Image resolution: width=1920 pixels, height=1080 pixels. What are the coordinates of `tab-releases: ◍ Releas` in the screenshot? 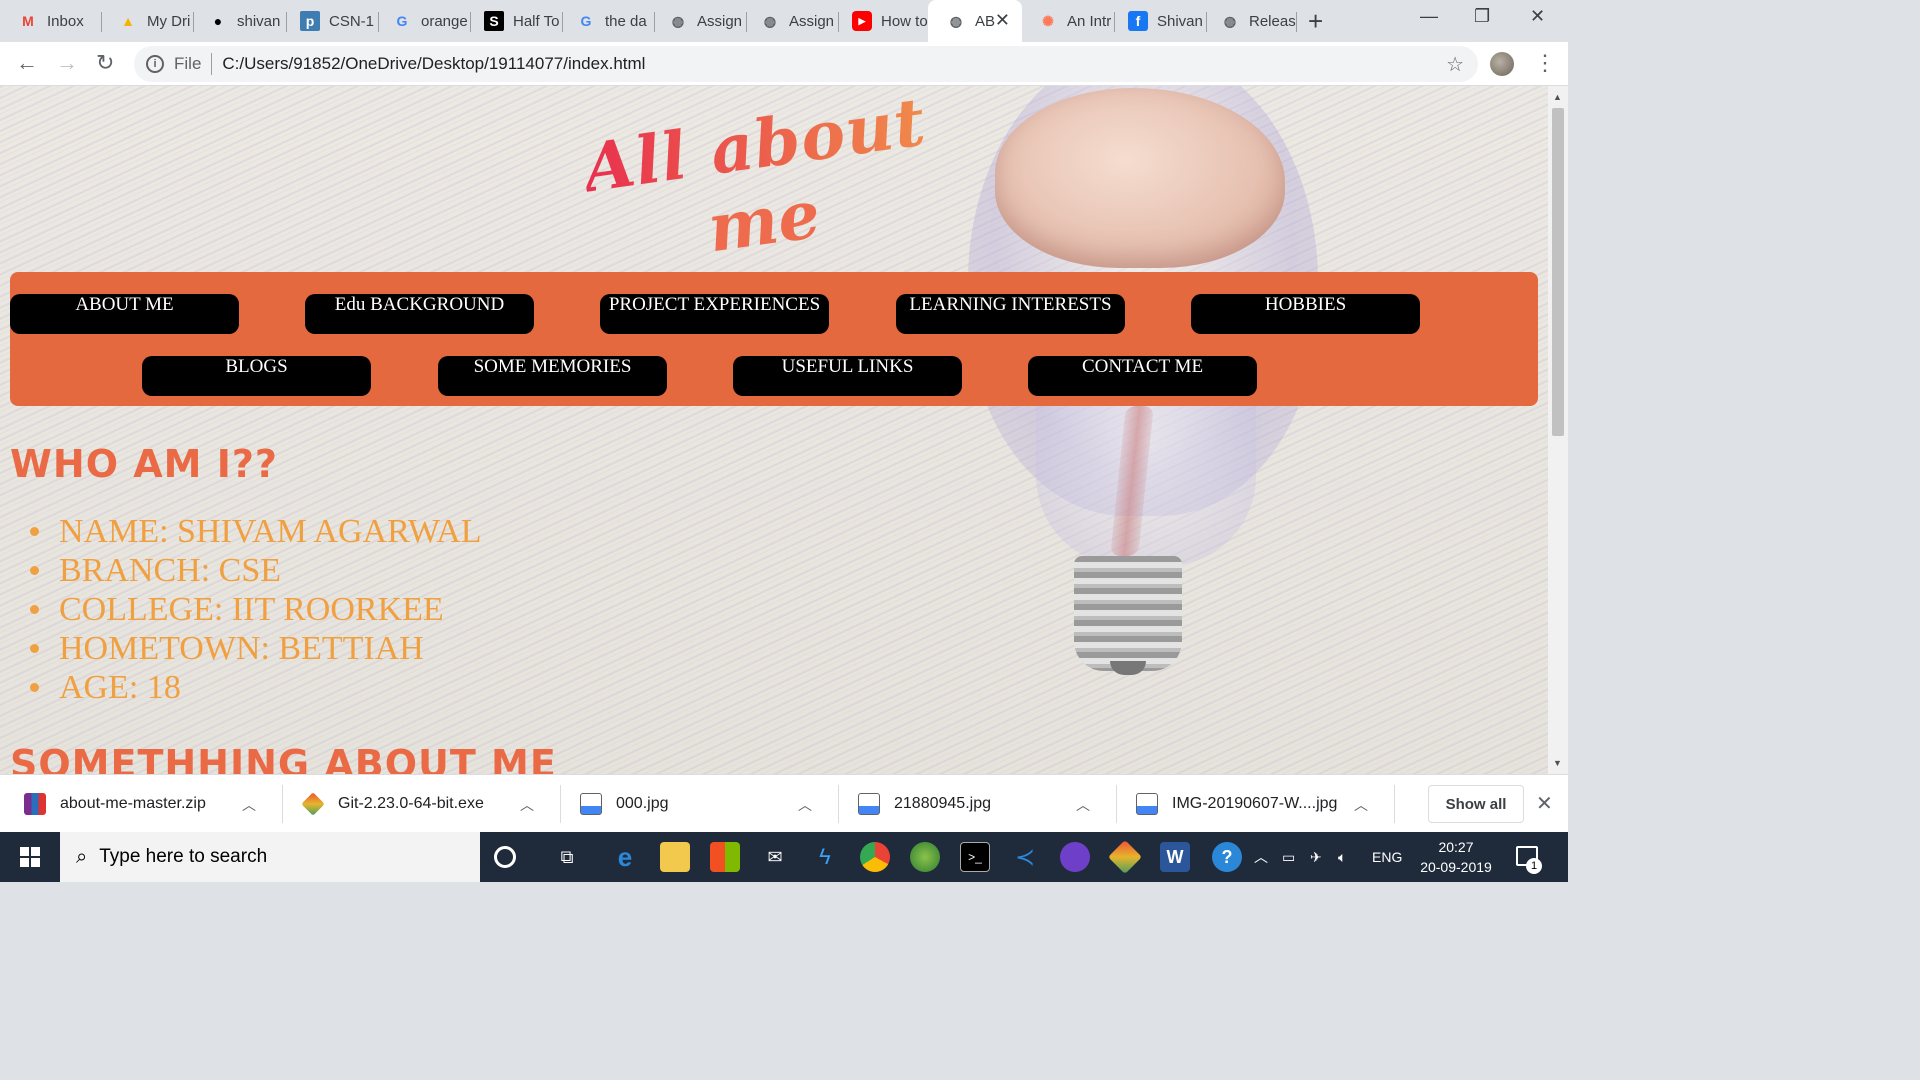 It's located at (1250, 21).